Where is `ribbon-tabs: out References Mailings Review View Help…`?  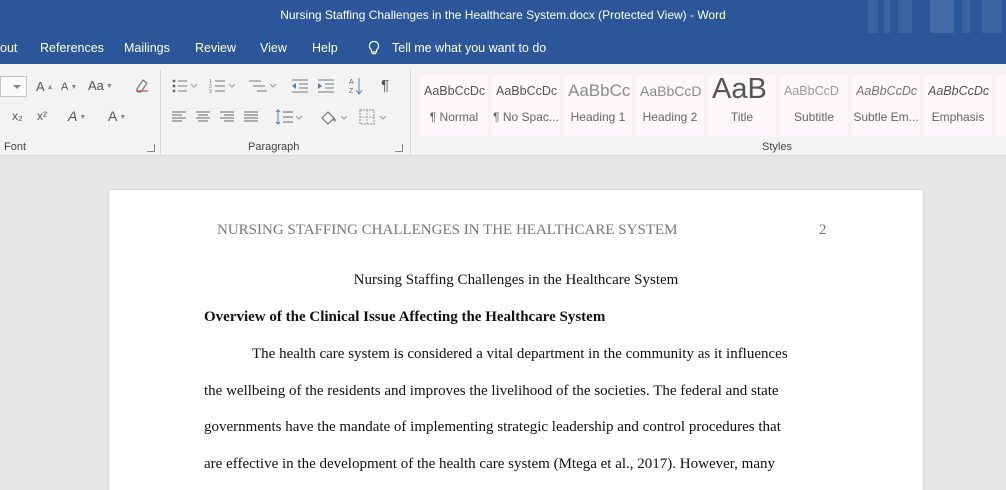 ribbon-tabs: out References Mailings Review View Help… is located at coordinates (503, 48).